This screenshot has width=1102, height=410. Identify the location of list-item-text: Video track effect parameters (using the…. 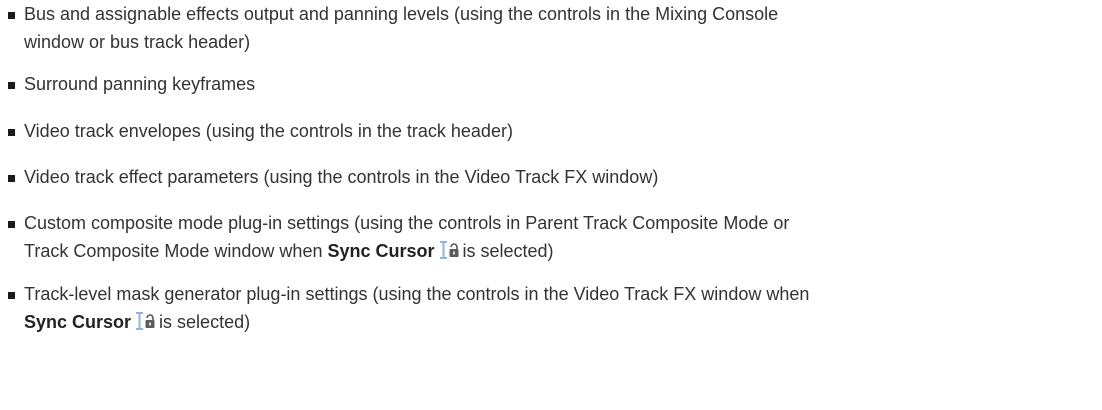
(557, 177).